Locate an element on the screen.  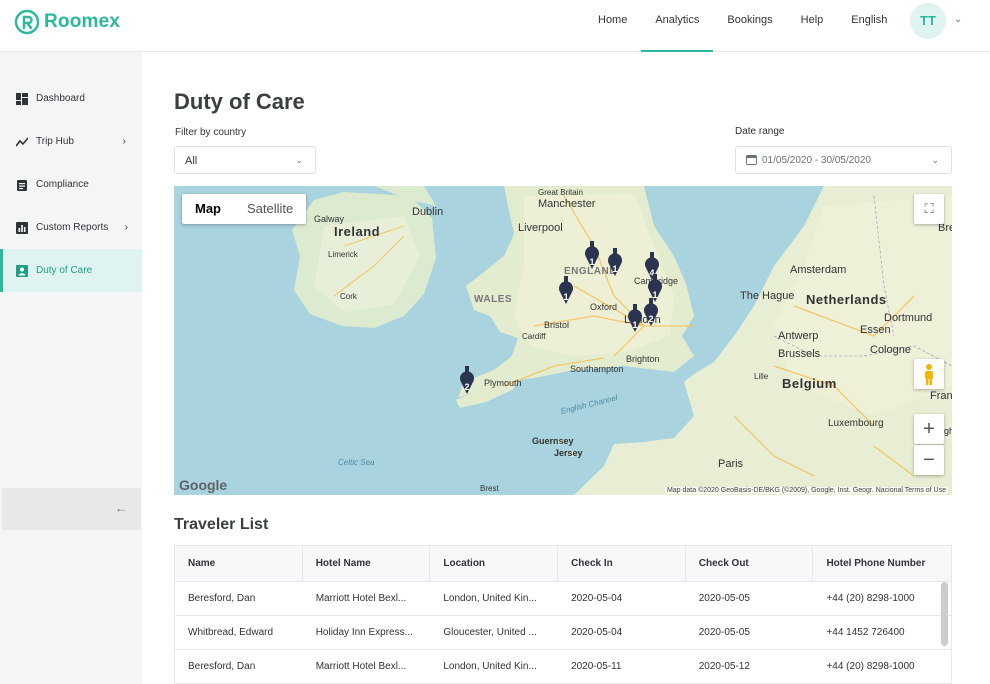
column-header-location: Location is located at coordinates (494, 563).